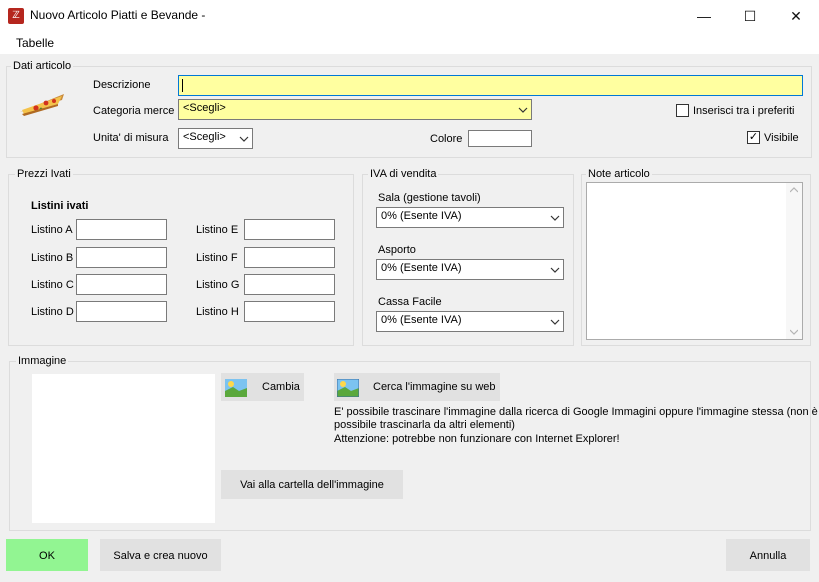 The image size is (819, 582). What do you see at coordinates (794, 261) in the screenshot?
I see `note-scrollbar` at bounding box center [794, 261].